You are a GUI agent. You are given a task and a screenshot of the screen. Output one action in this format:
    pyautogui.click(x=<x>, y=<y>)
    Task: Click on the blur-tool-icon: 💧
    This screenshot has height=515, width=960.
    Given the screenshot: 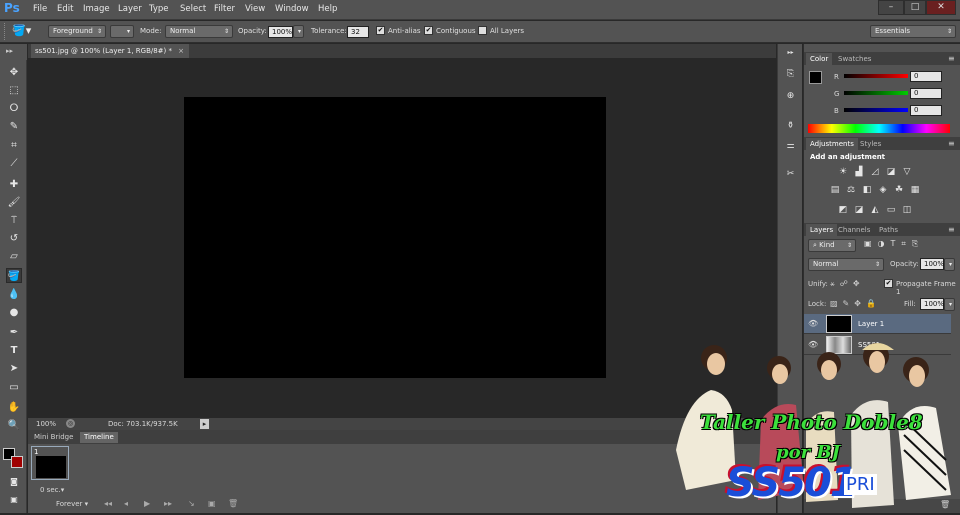 What is the action you would take?
    pyautogui.click(x=14, y=294)
    